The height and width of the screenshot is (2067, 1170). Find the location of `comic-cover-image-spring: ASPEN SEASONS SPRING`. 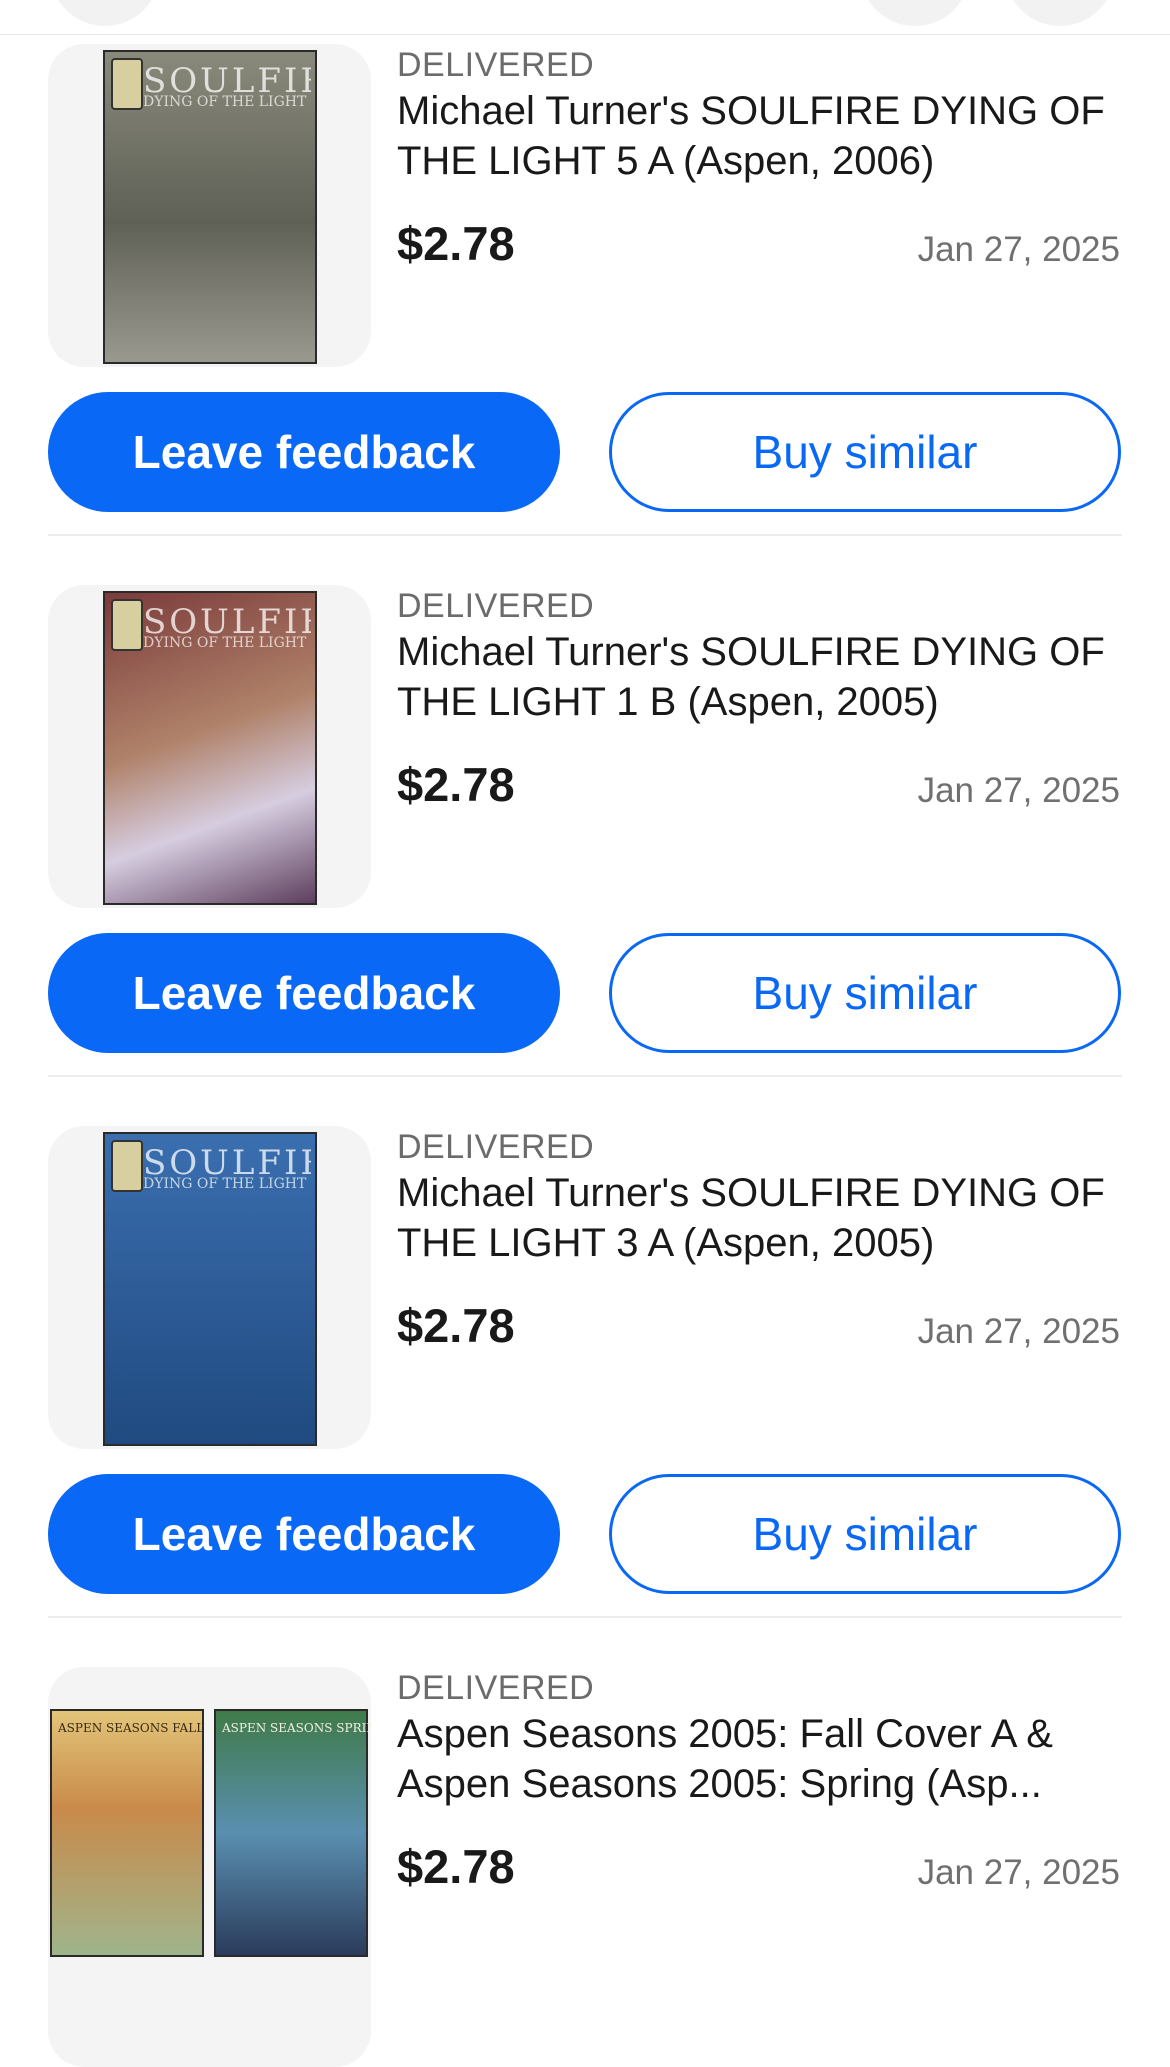

comic-cover-image-spring: ASPEN SEASONS SPRING is located at coordinates (292, 1833).